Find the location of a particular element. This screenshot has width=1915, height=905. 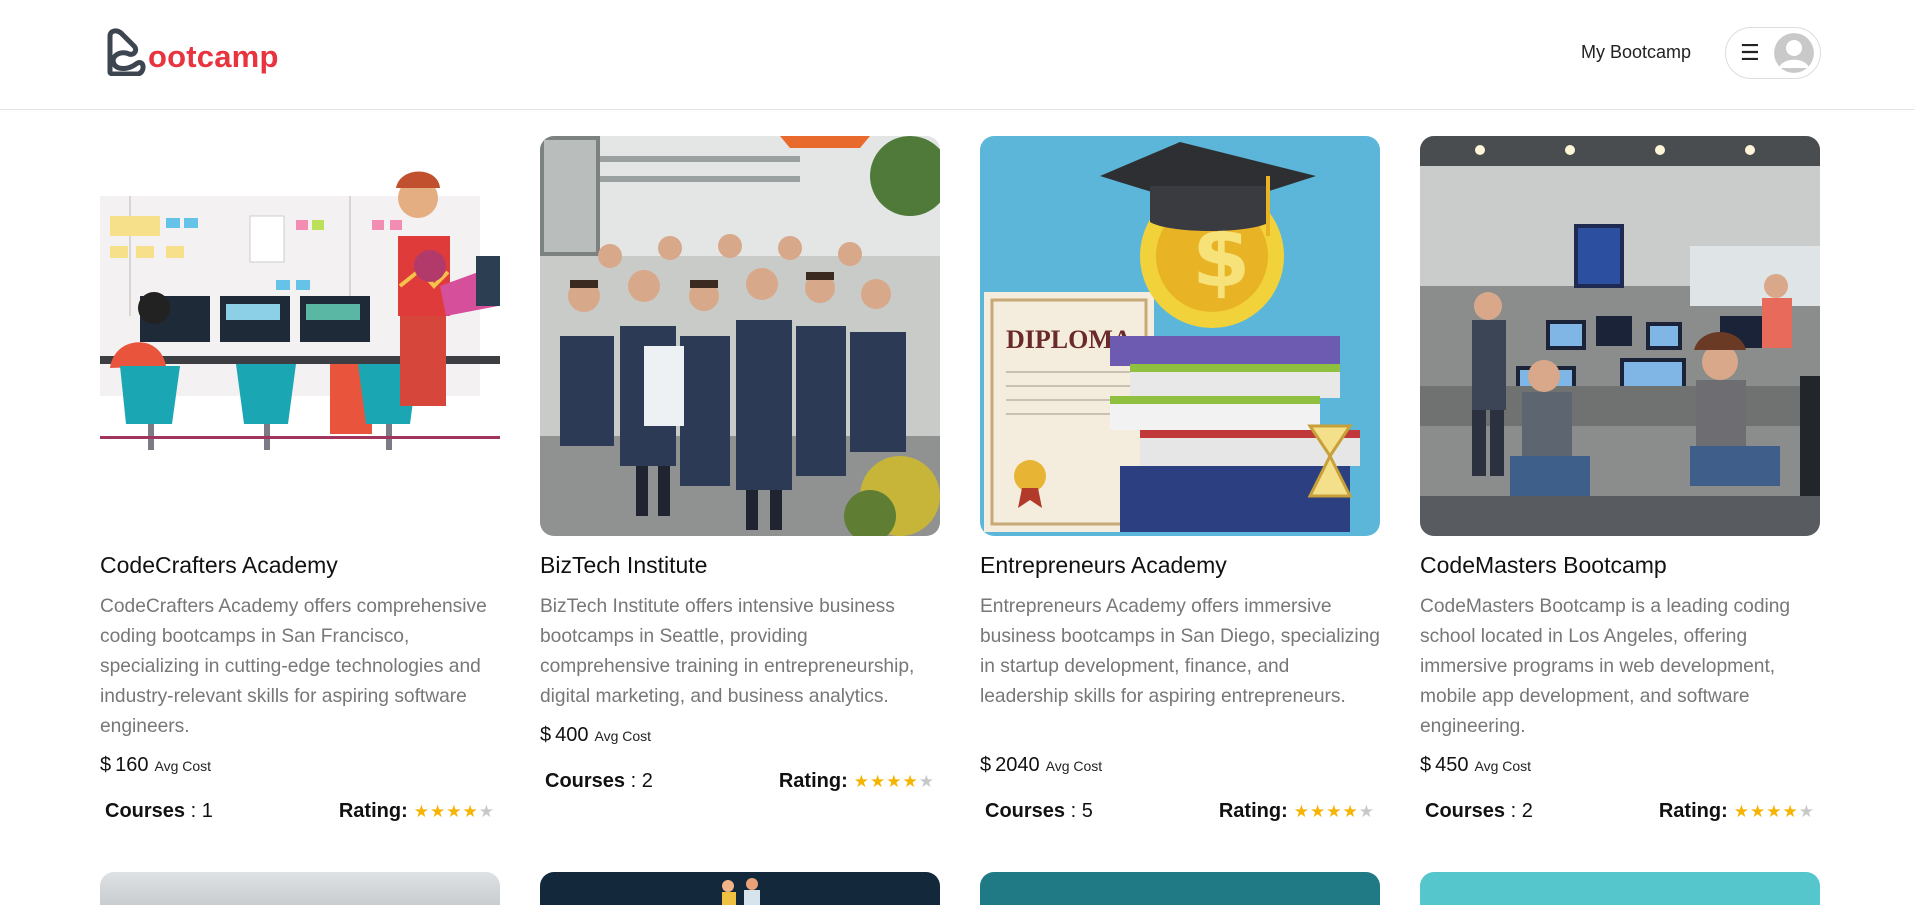

top-navbar: ootcamp My Bootcamp ☰ is located at coordinates (957, 55).